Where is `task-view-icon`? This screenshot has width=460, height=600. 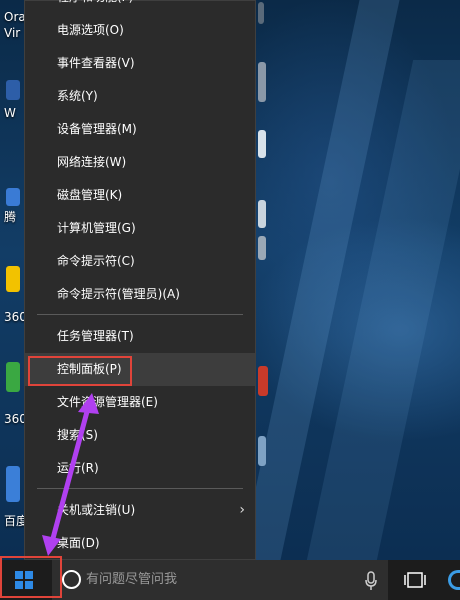 task-view-icon is located at coordinates (415, 580).